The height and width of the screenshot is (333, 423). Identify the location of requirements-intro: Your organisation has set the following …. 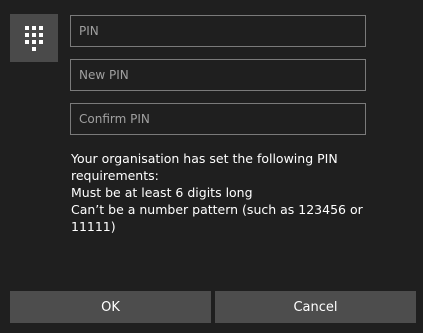
(204, 167).